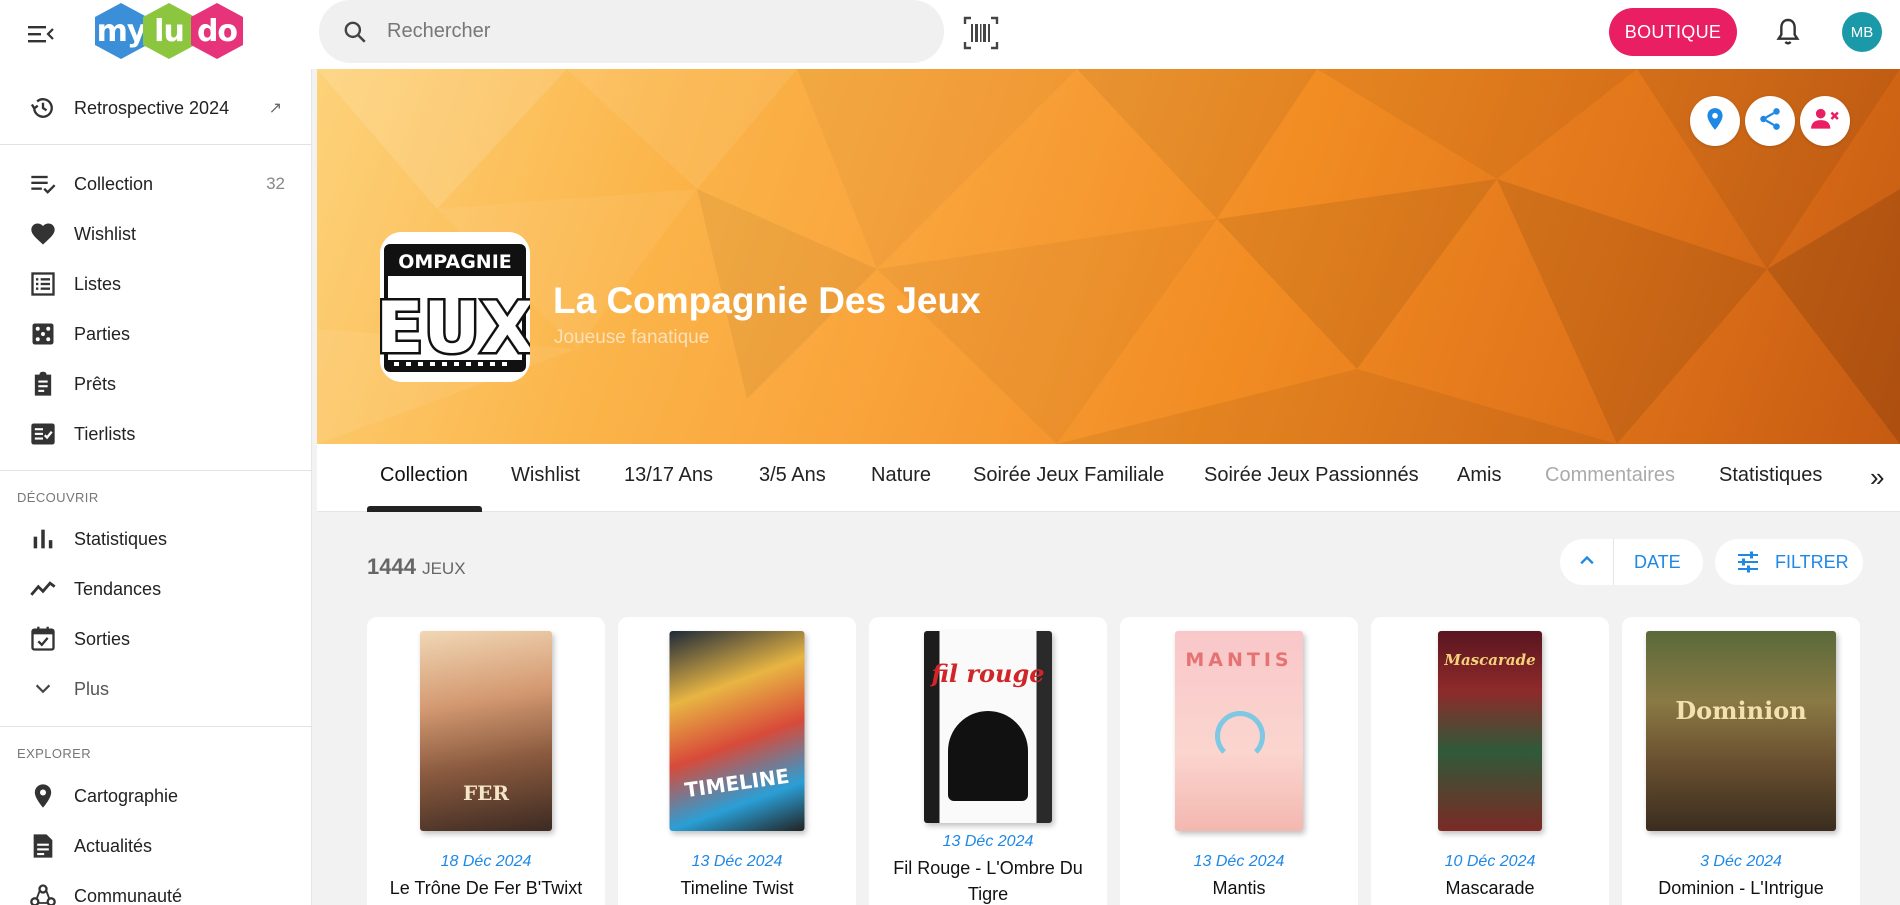  Describe the element at coordinates (1610, 475) in the screenshot. I see `tab-commentaires: Commentaires` at that location.